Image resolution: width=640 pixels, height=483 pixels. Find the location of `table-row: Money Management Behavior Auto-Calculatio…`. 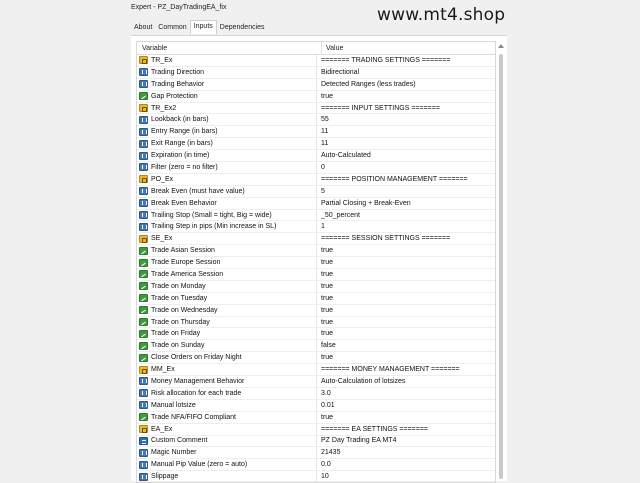

table-row: Money Management Behavior Auto-Calculatio… is located at coordinates (316, 382).